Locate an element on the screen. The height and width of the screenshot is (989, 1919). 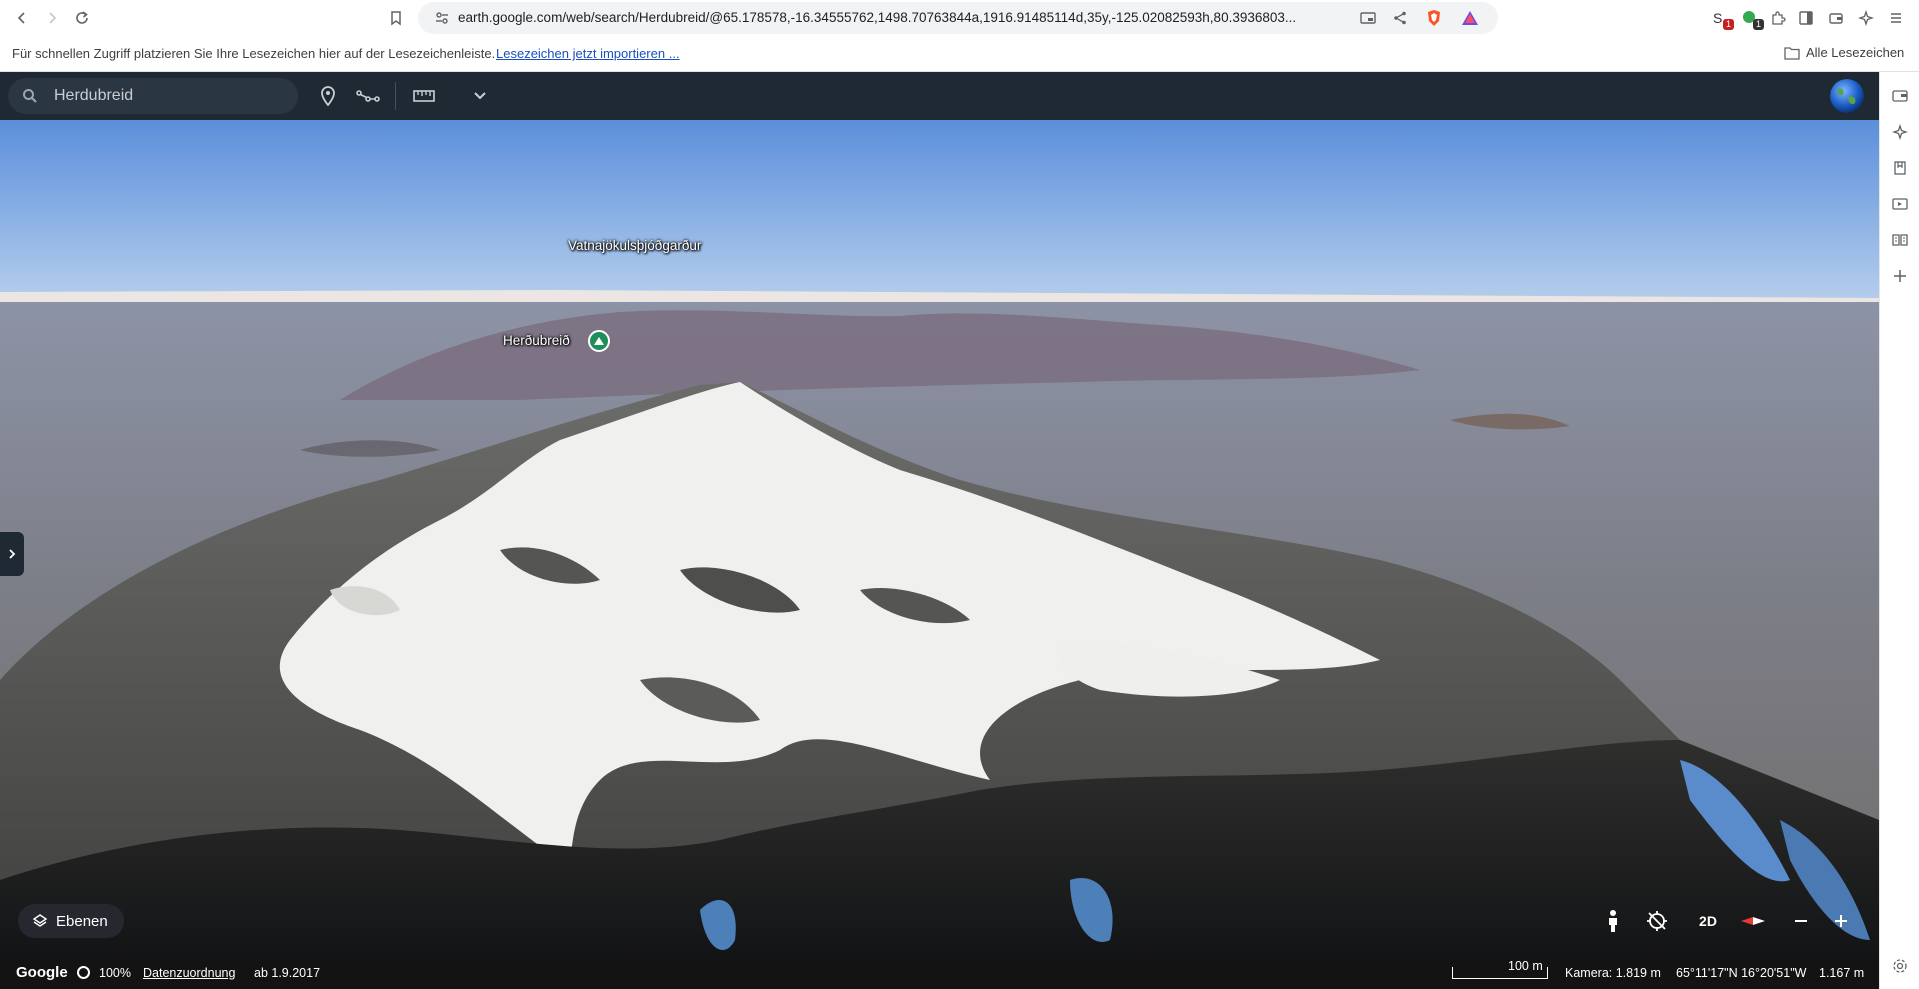
arrow-left-icon is located at coordinates (22, 18).